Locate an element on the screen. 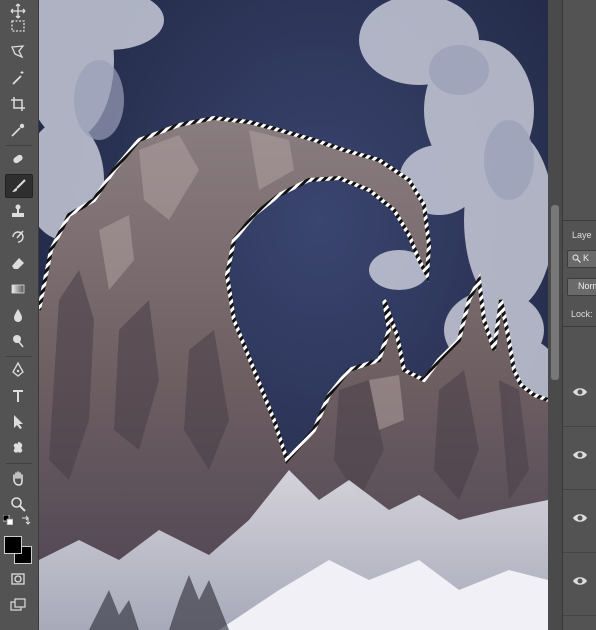  crop-tool-icon is located at coordinates (18, 104).